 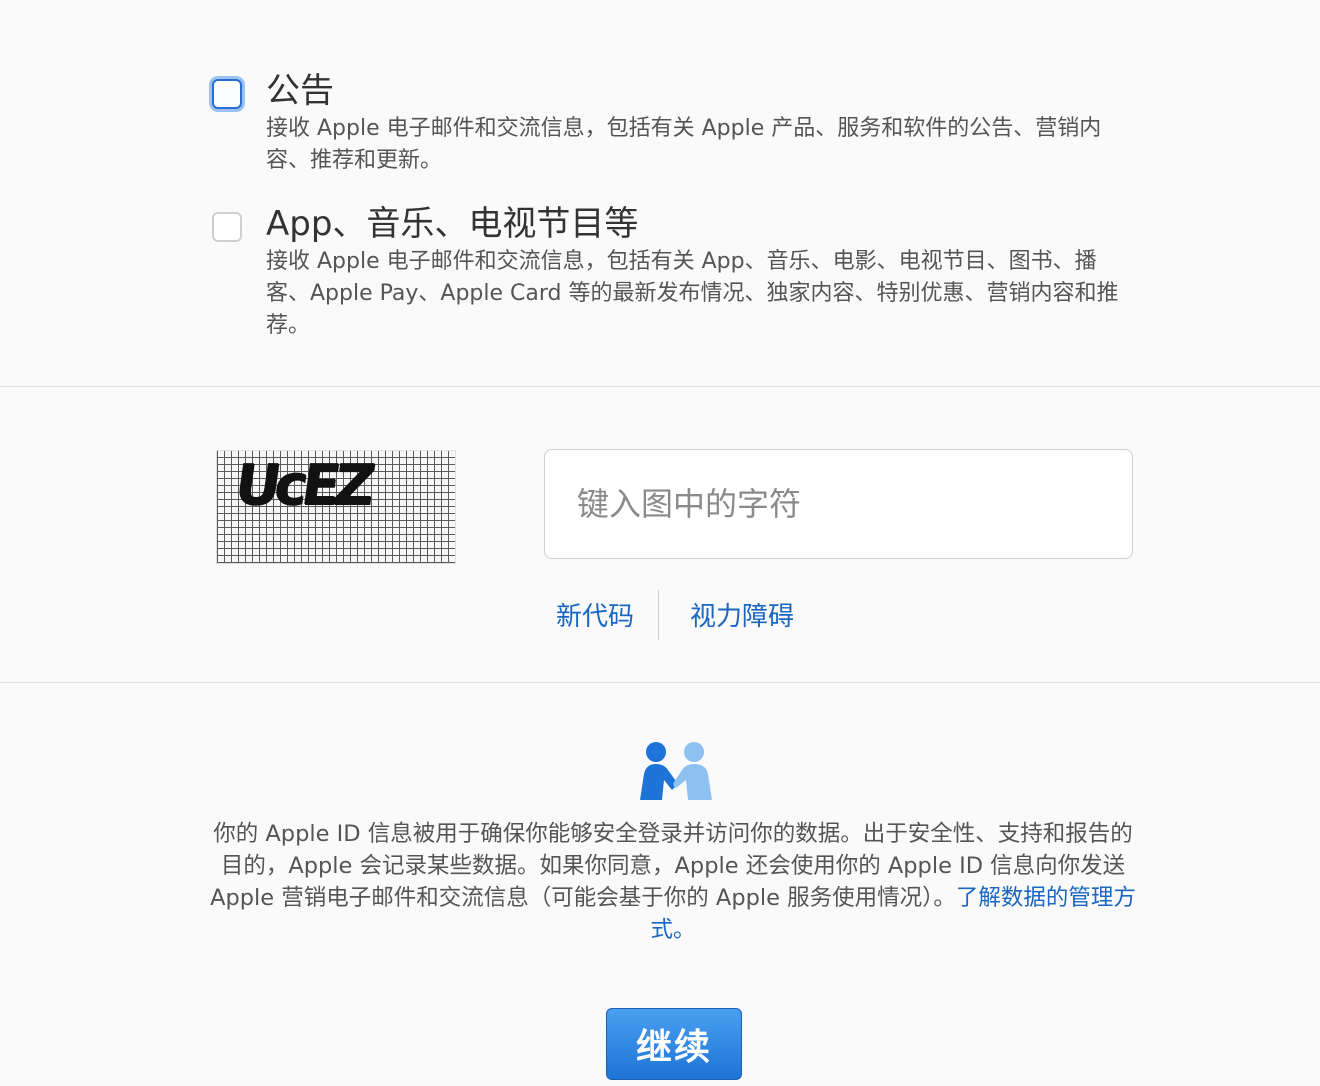 What do you see at coordinates (595, 614) in the screenshot?
I see `new-code-link: 新代码` at bounding box center [595, 614].